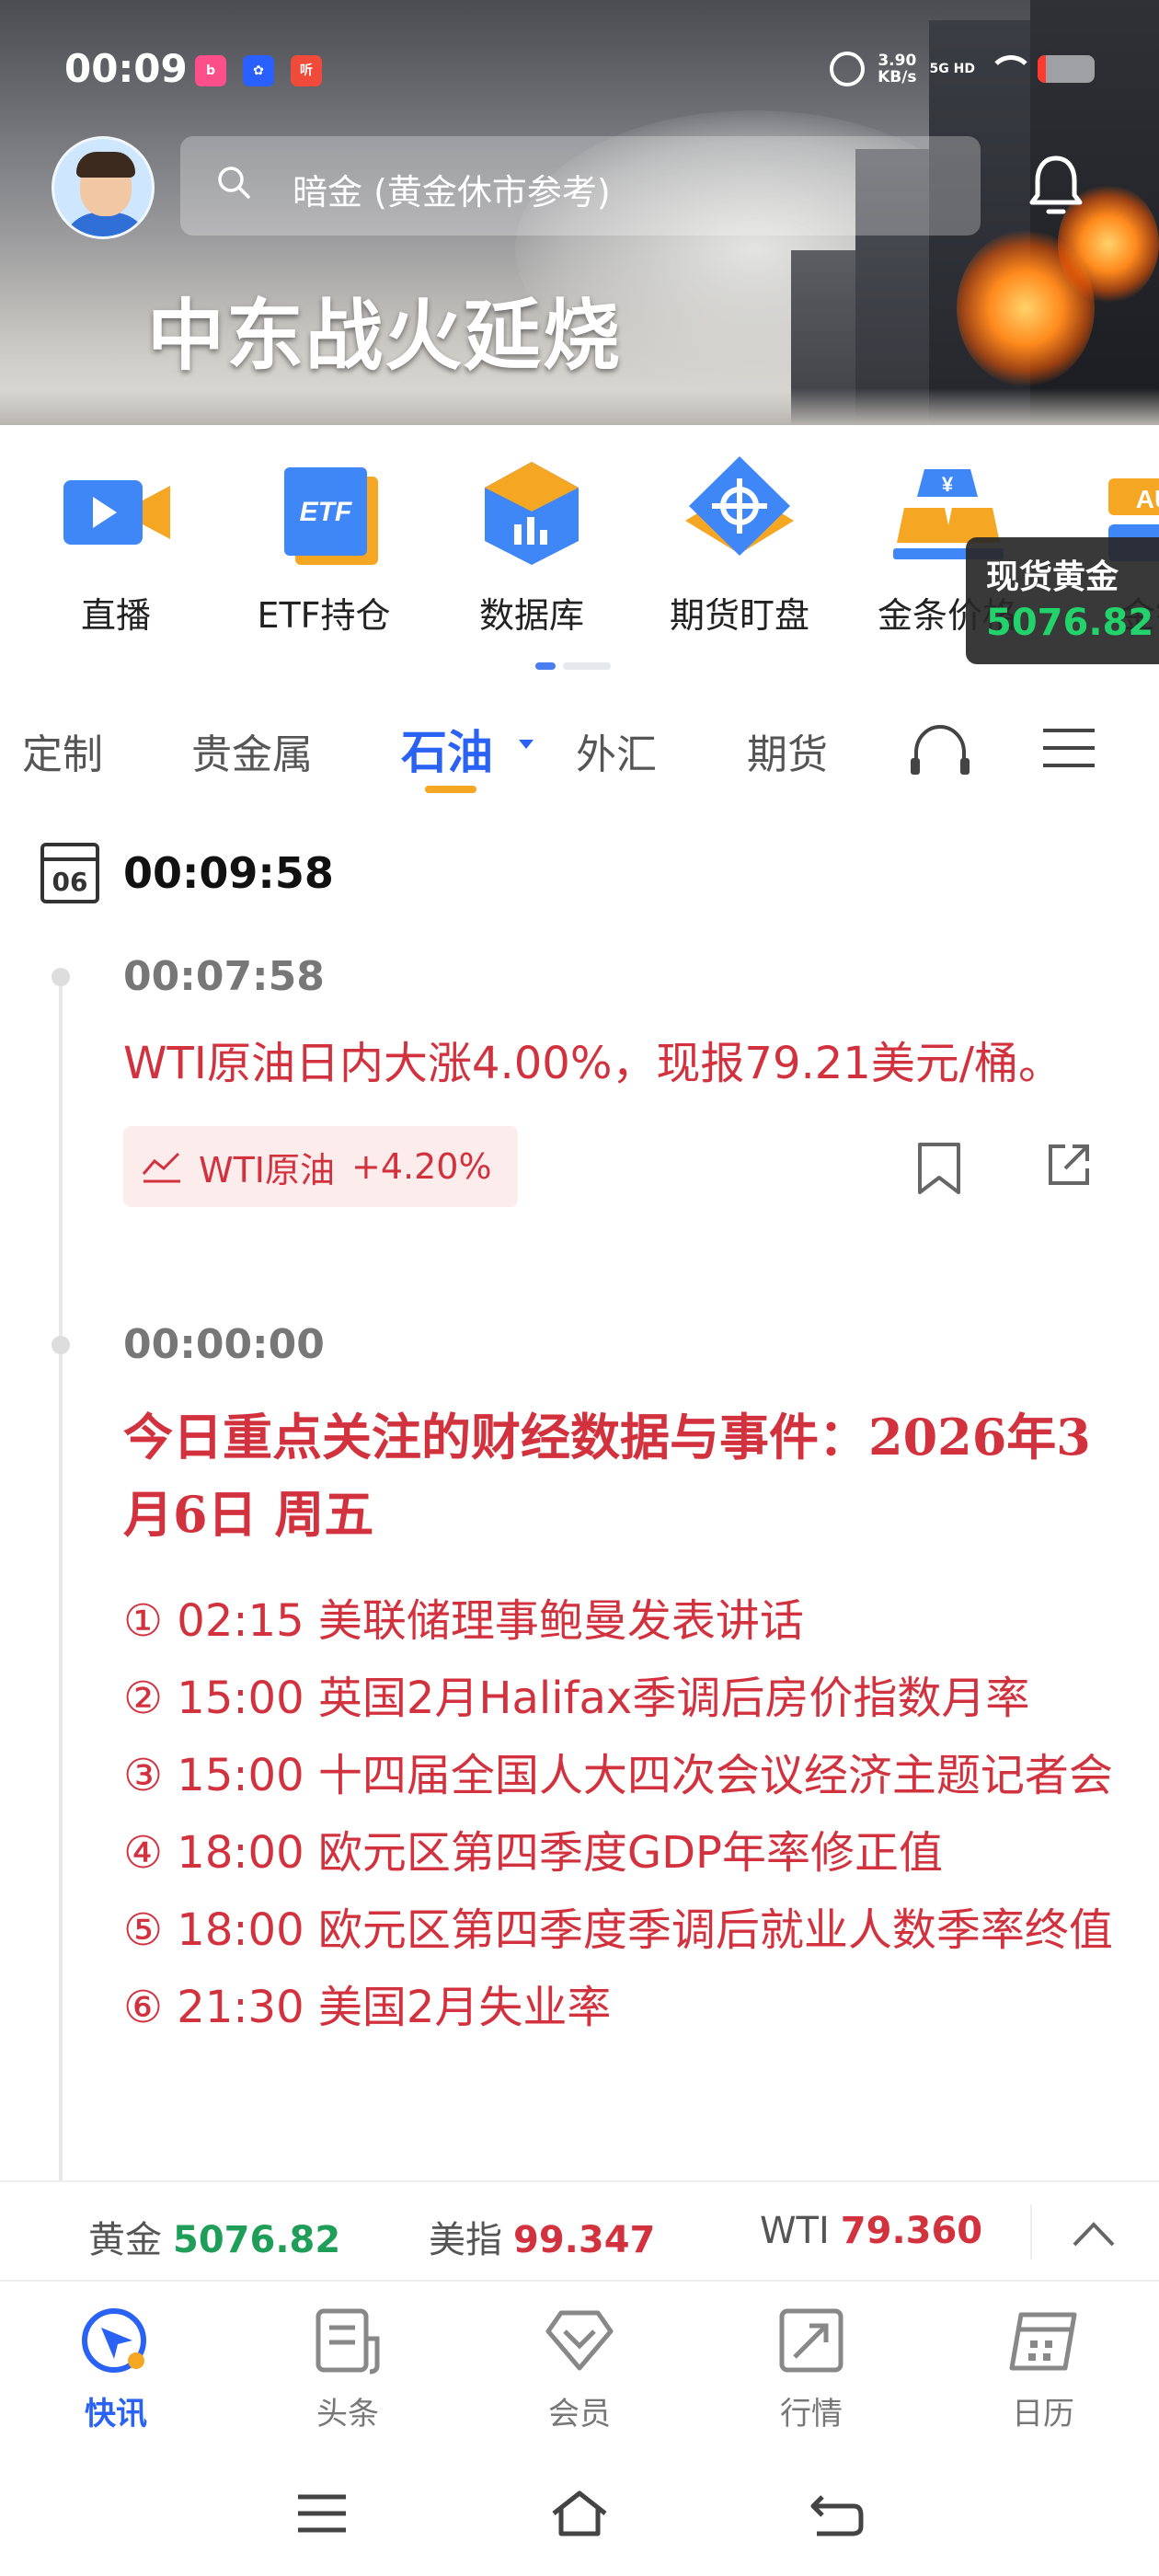 The height and width of the screenshot is (2576, 1159). What do you see at coordinates (252, 750) in the screenshot?
I see `tab-precious-metals: 贵金属` at bounding box center [252, 750].